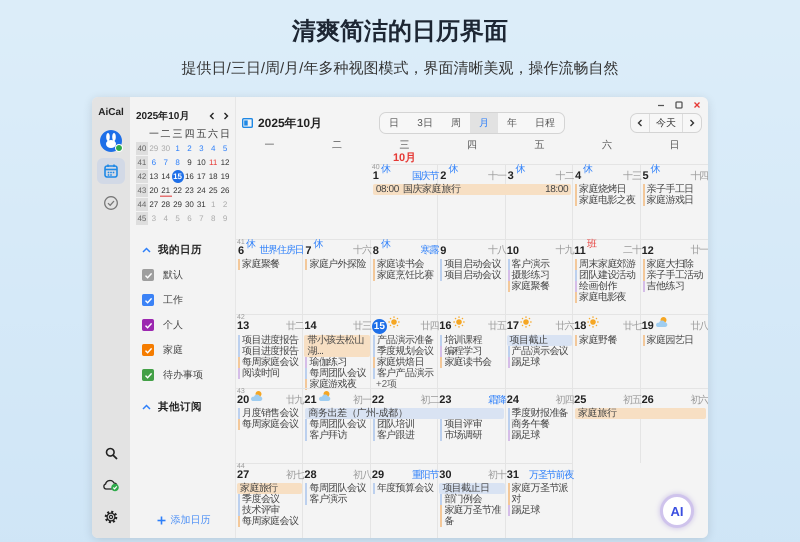 Image resolution: width=800 pixels, height=542 pixels. What do you see at coordinates (648, 326) in the screenshot?
I see `date-number: 19` at bounding box center [648, 326].